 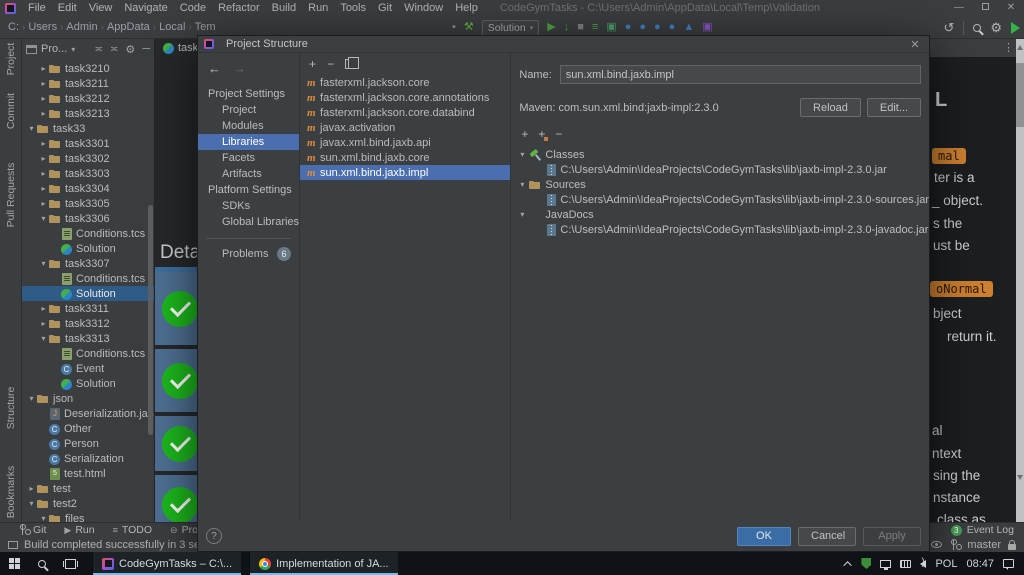 What do you see at coordinates (13, 27) in the screenshot?
I see `breadcrumb-item: C:` at bounding box center [13, 27].